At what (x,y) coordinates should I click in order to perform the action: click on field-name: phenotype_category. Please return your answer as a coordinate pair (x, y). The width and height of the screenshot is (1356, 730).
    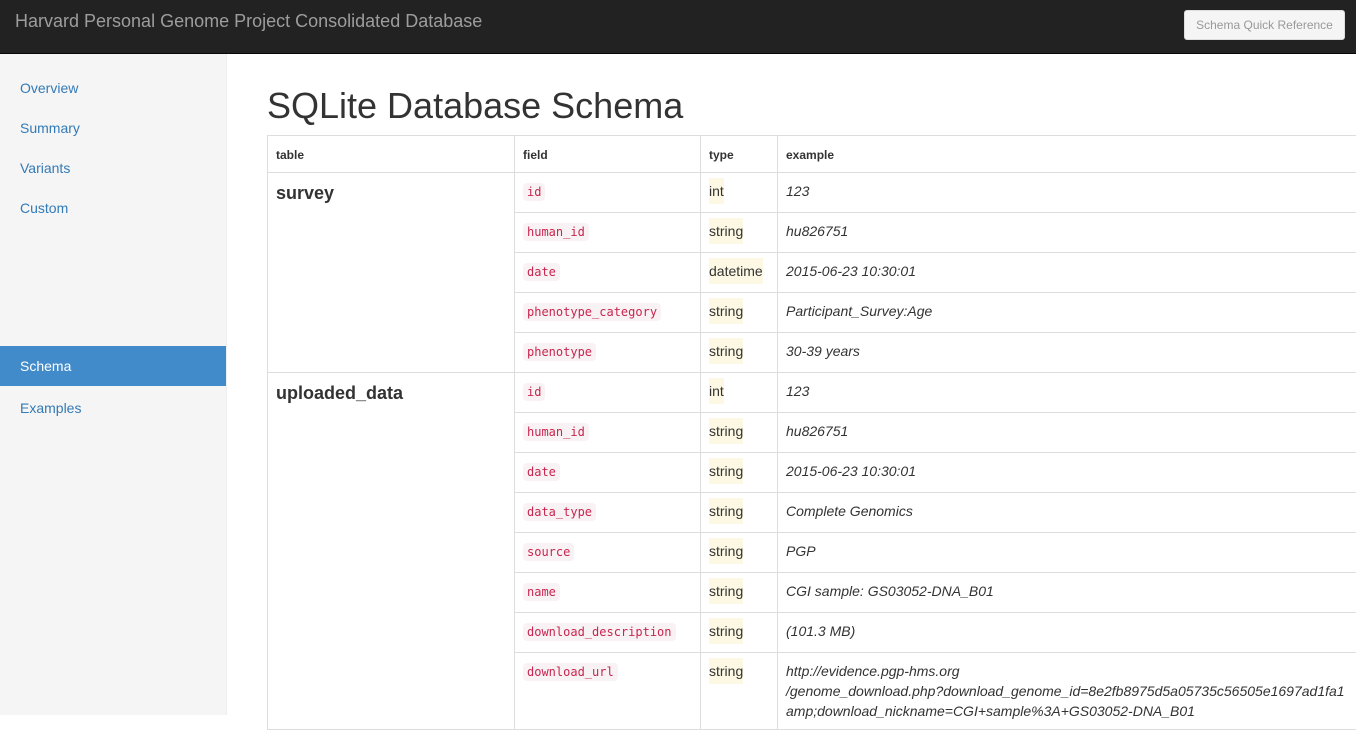
    Looking at the image, I should click on (592, 312).